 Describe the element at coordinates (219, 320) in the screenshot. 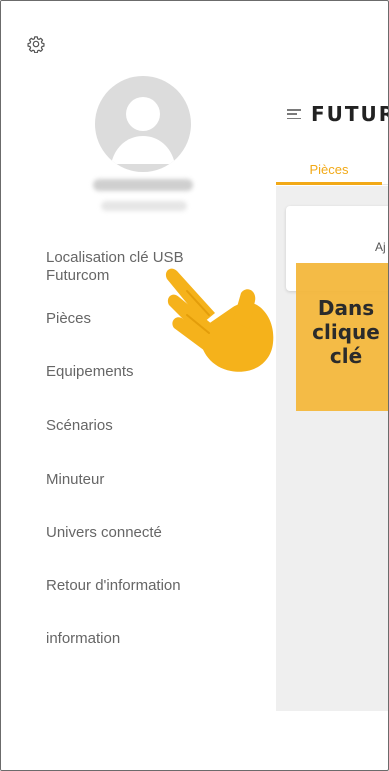

I see `pointing-hand-icon` at that location.